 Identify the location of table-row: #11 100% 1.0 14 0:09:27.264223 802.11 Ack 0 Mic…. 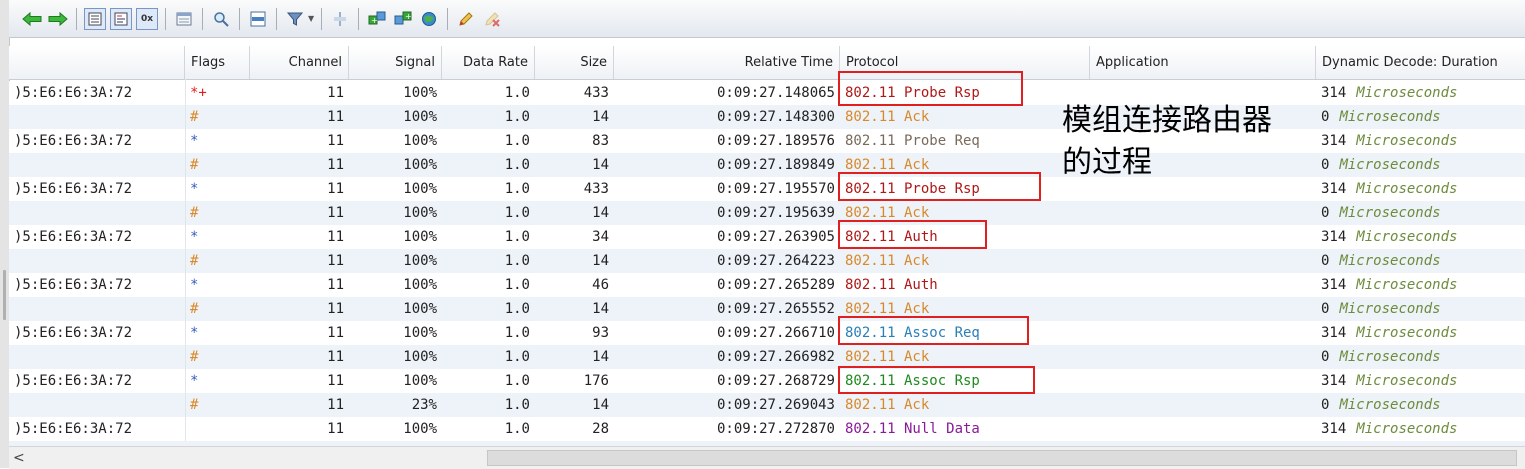
(767, 261).